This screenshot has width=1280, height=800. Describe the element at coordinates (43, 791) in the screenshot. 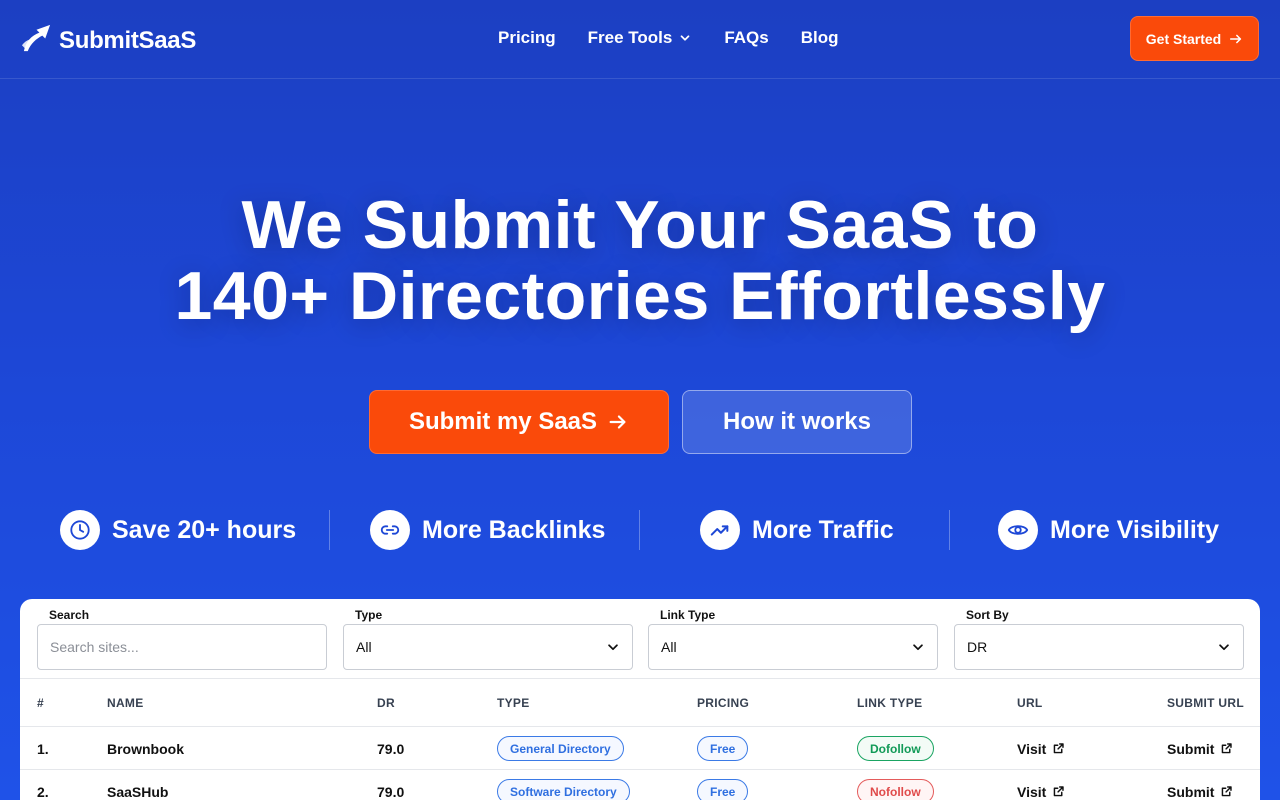

I see `row-number: 2.` at that location.